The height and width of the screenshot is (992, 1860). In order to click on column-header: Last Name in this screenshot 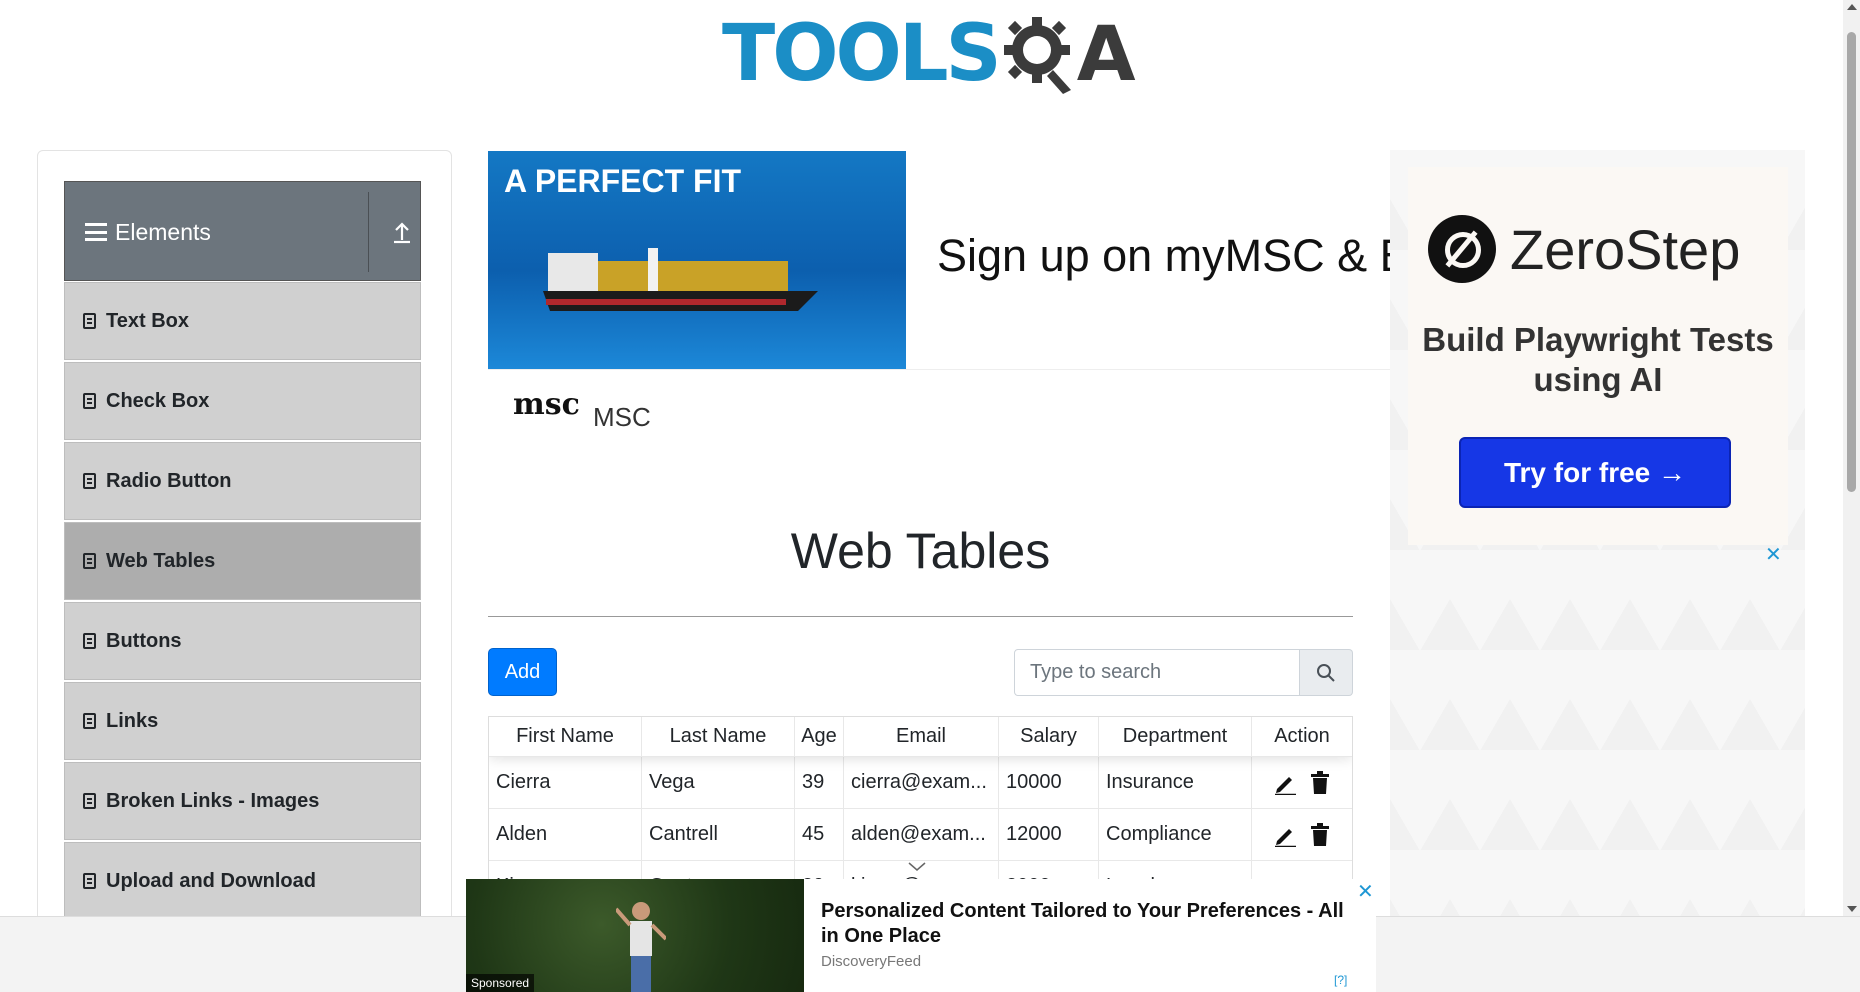, I will do `click(718, 736)`.